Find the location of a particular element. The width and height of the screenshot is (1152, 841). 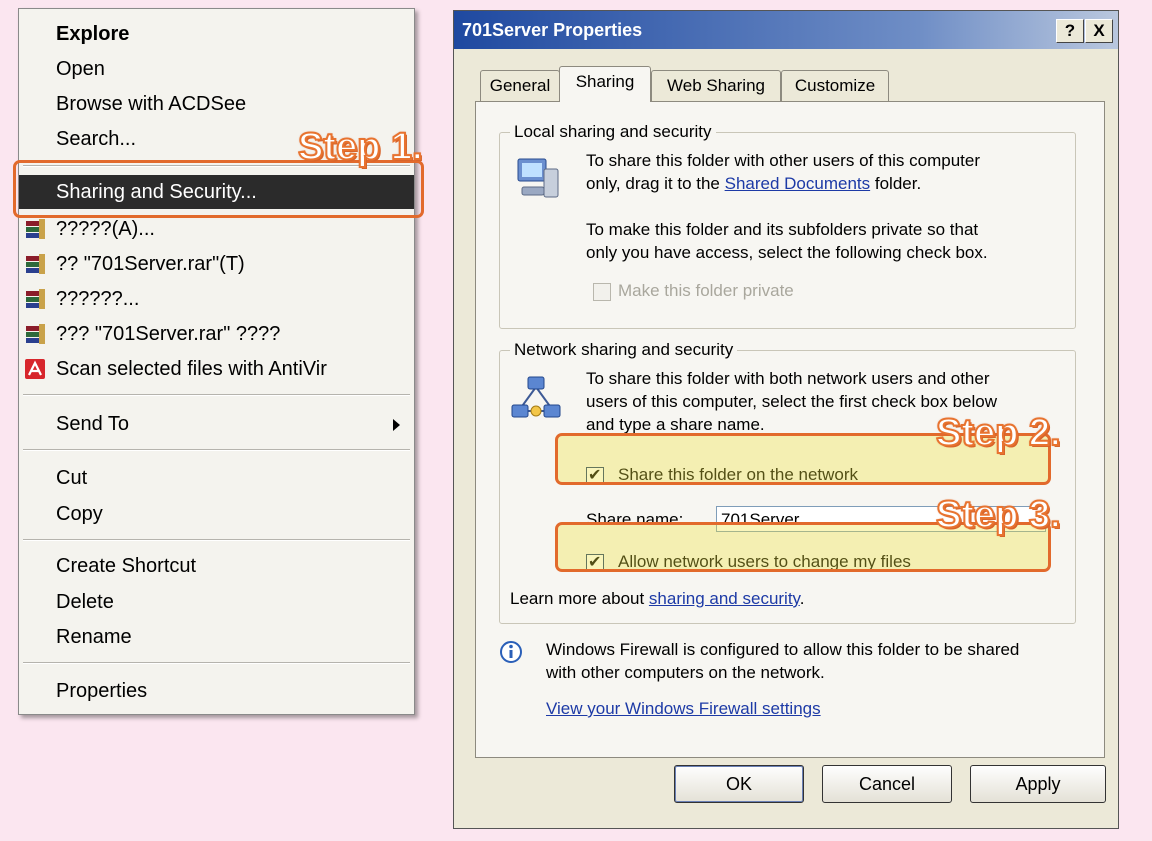

learn-more-text: Learn more about sharing and security. is located at coordinates (657, 599).